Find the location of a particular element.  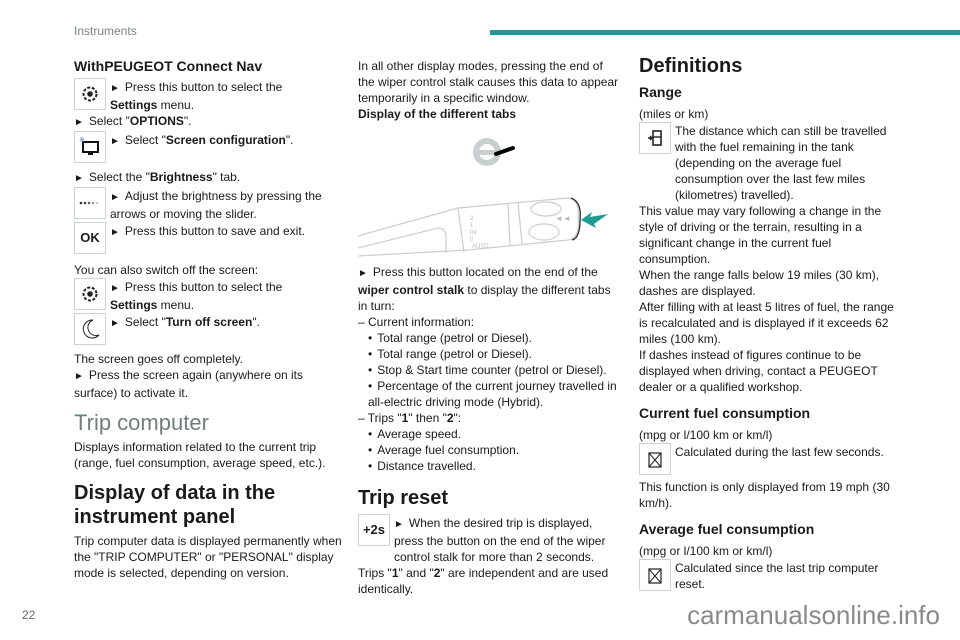

connect-nav-heading: WithPEUGEOT Connect Nav is located at coordinates (168, 66).